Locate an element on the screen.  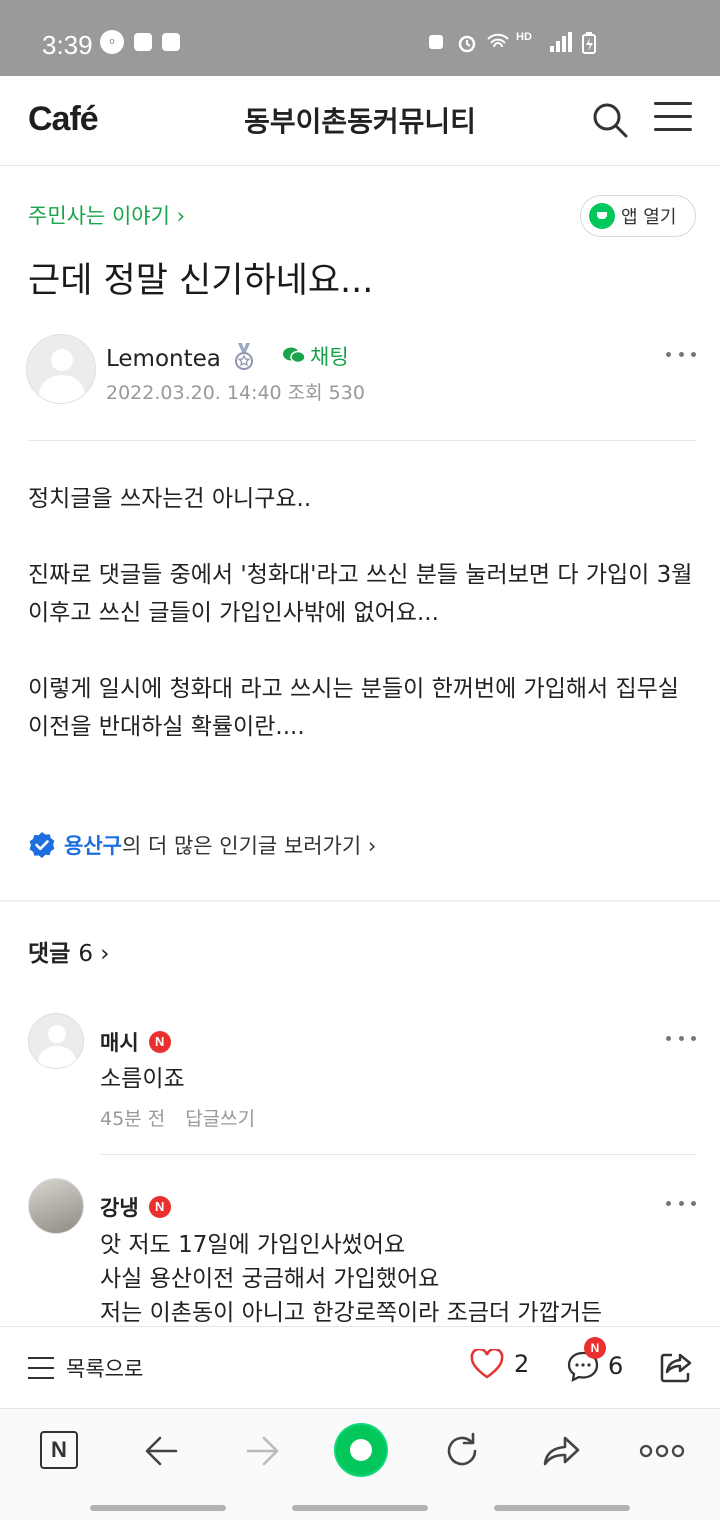
chat-label: 채팅 is located at coordinates (329, 357).